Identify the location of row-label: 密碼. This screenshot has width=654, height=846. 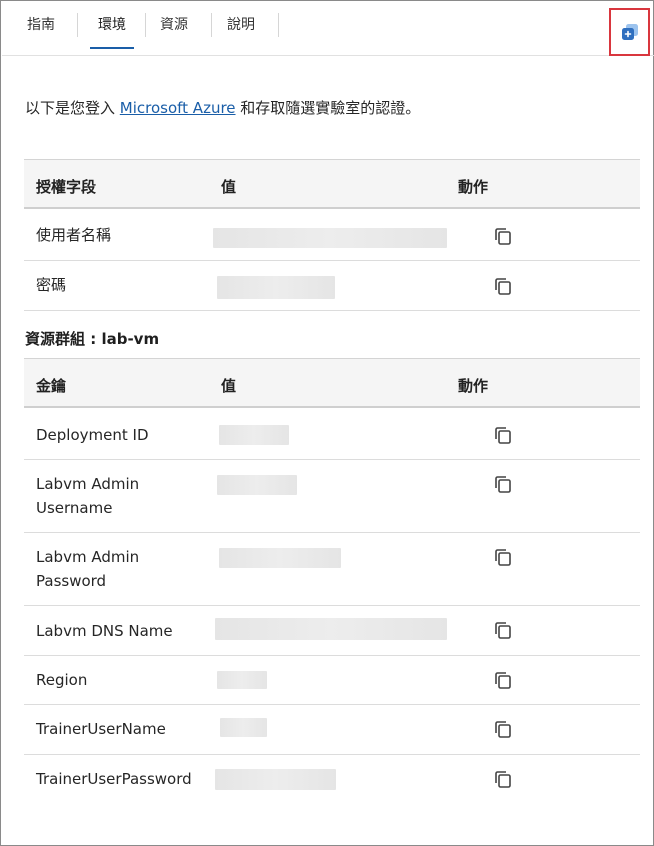
(51, 285).